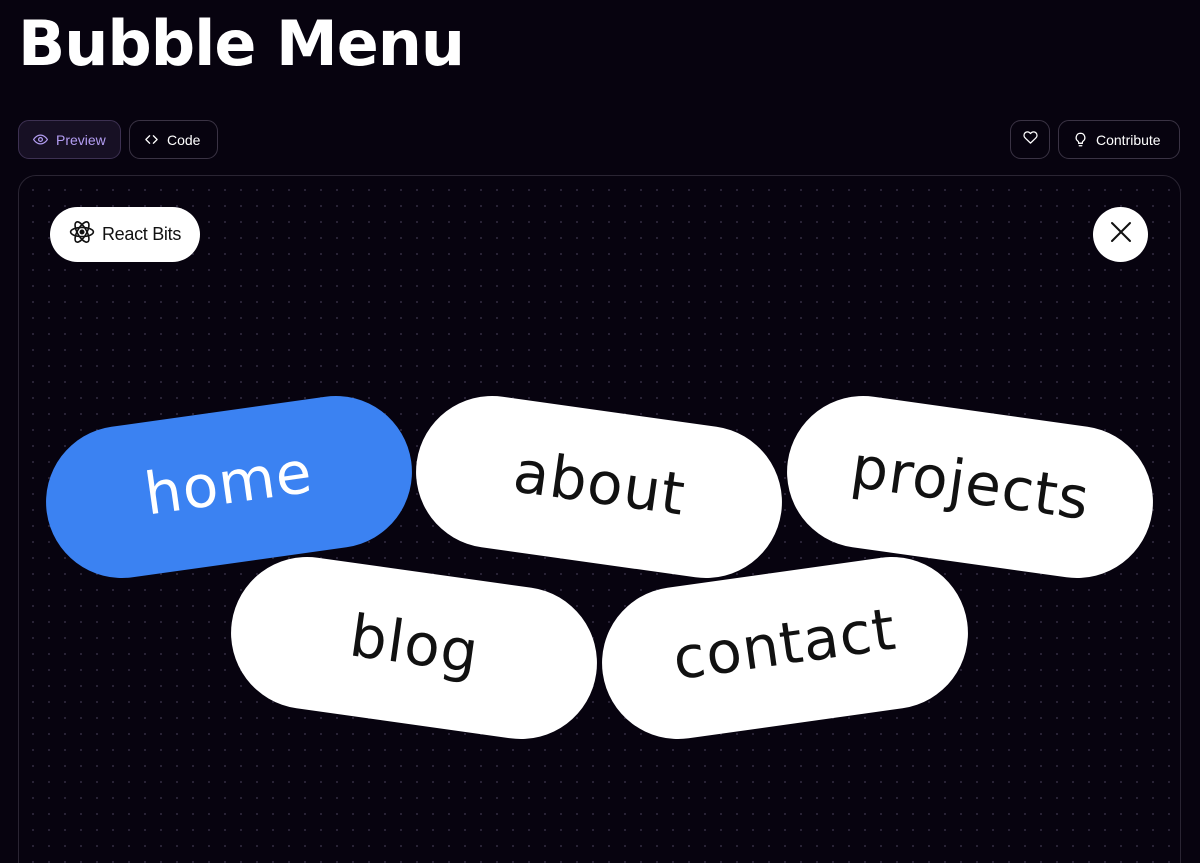  Describe the element at coordinates (784, 644) in the screenshot. I see `menu-item-label: contact` at that location.